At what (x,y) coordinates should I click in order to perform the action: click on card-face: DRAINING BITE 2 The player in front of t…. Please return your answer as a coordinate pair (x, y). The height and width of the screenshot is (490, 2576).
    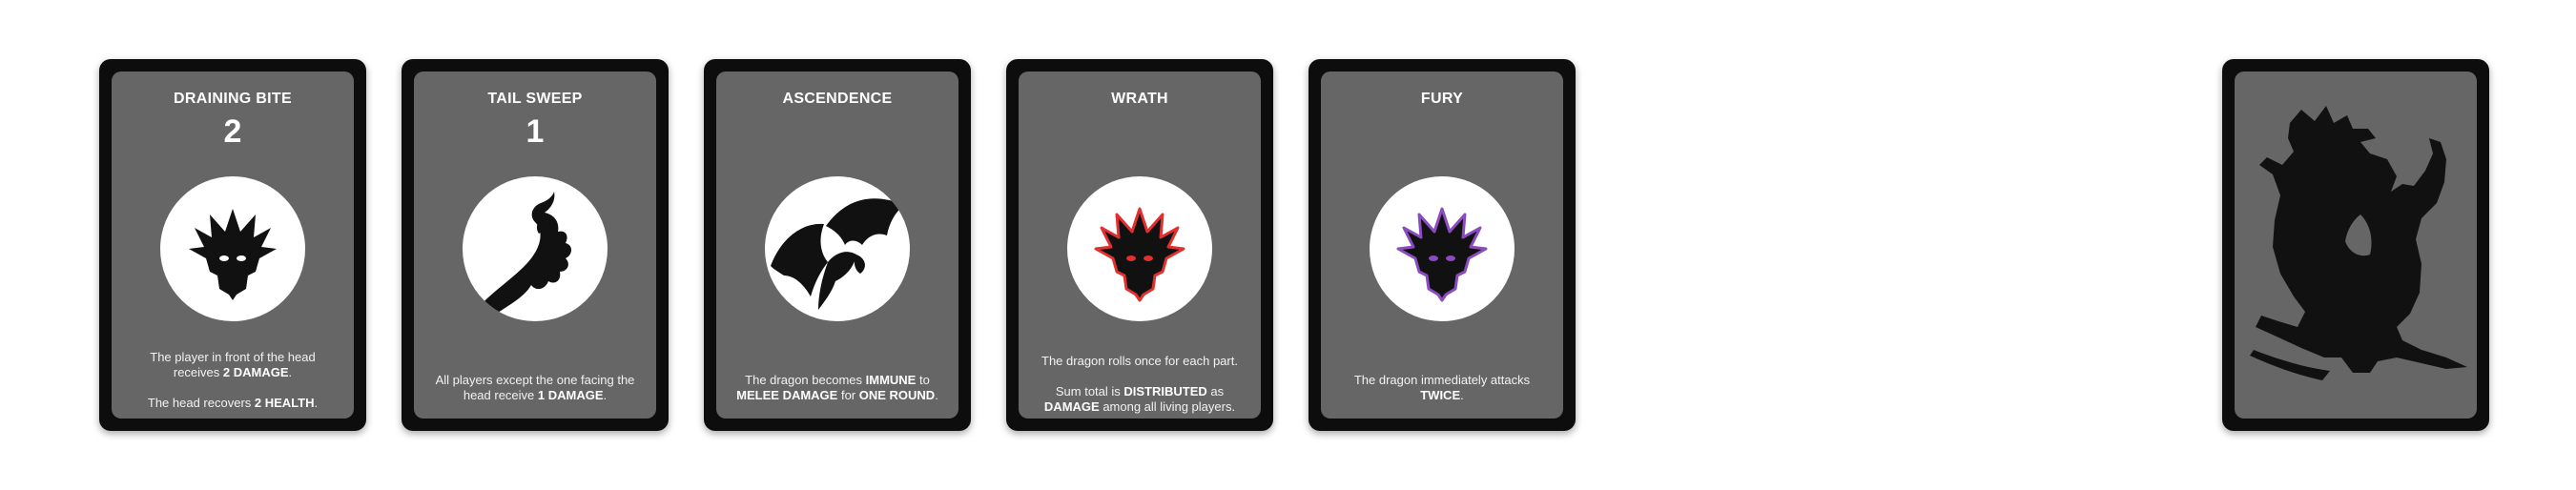
    Looking at the image, I should click on (233, 245).